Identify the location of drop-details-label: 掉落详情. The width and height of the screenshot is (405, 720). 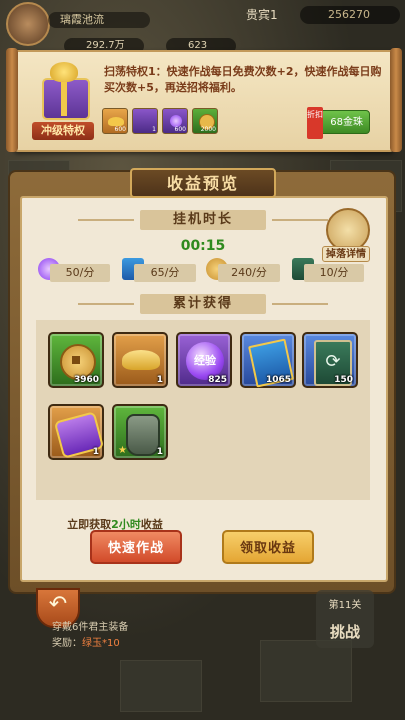
(346, 254).